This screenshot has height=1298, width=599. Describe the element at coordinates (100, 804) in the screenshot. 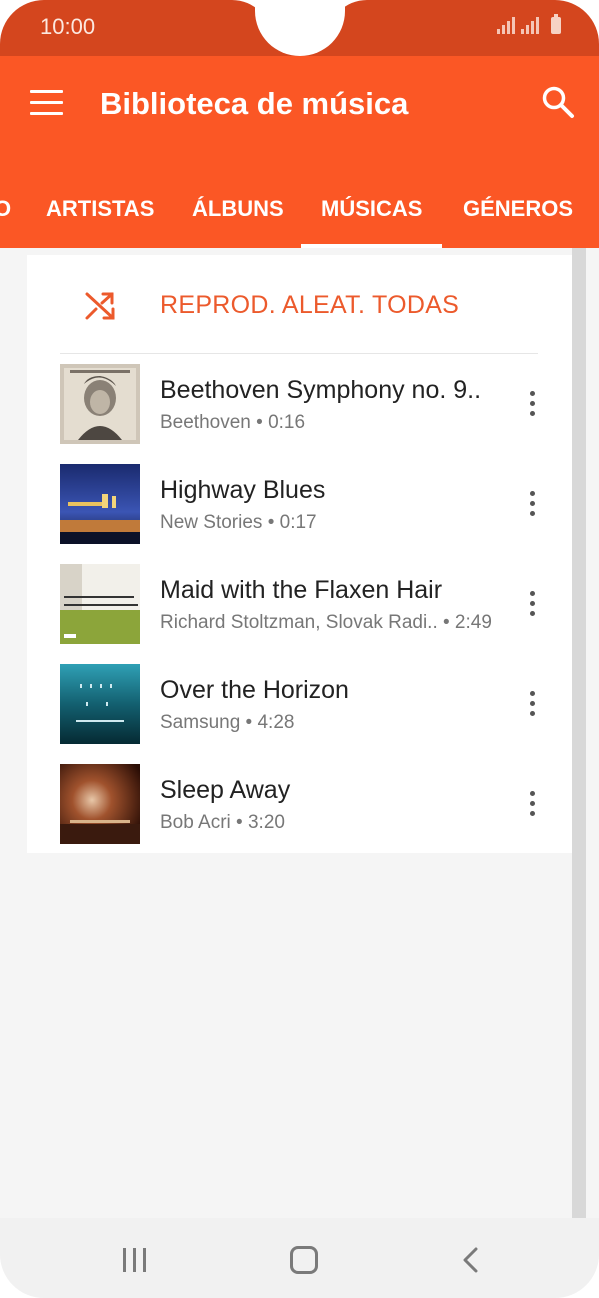

I see `sleep-away-cover-icon` at that location.